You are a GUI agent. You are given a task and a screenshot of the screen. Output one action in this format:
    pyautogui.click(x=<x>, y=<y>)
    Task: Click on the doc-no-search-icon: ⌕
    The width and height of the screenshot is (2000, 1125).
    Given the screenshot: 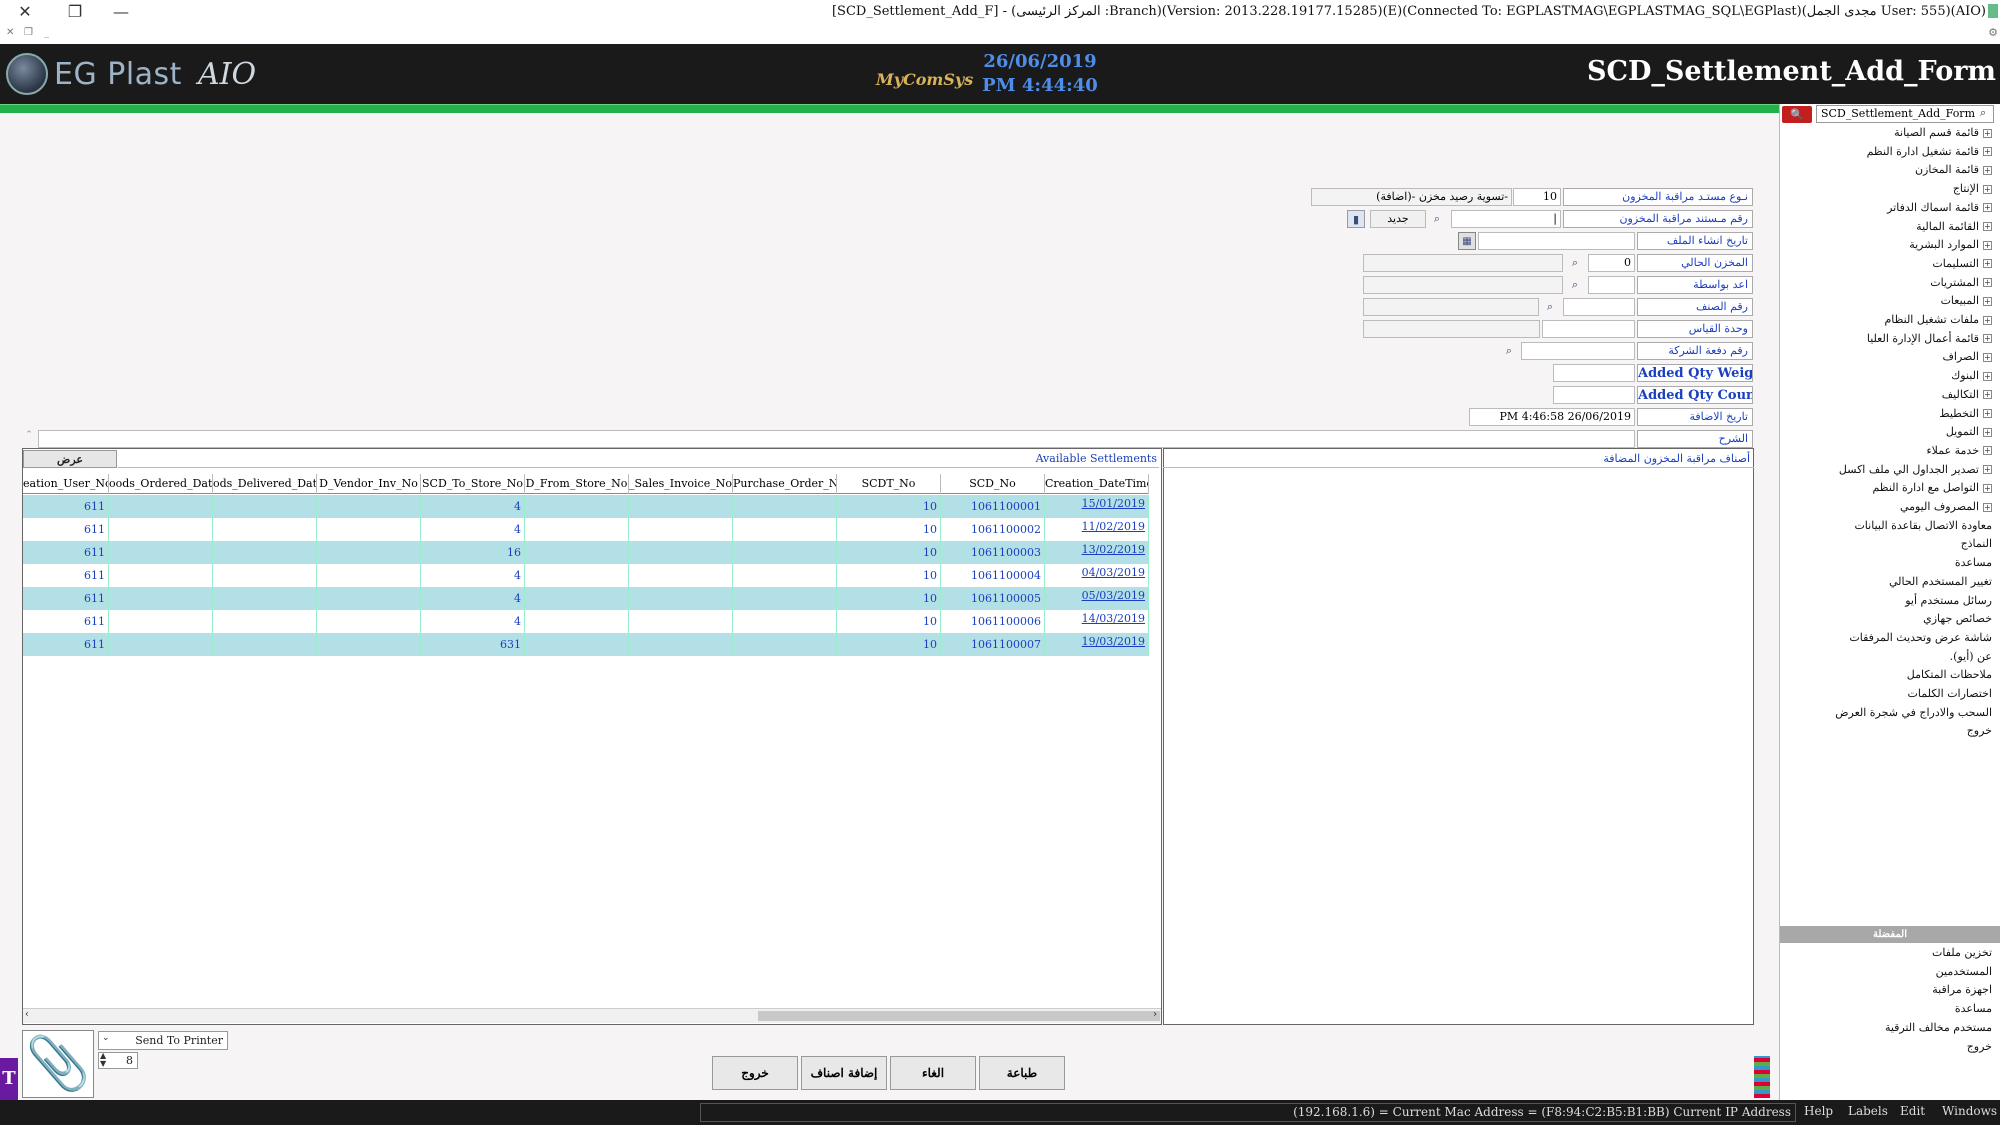 What is the action you would take?
    pyautogui.click(x=1437, y=219)
    